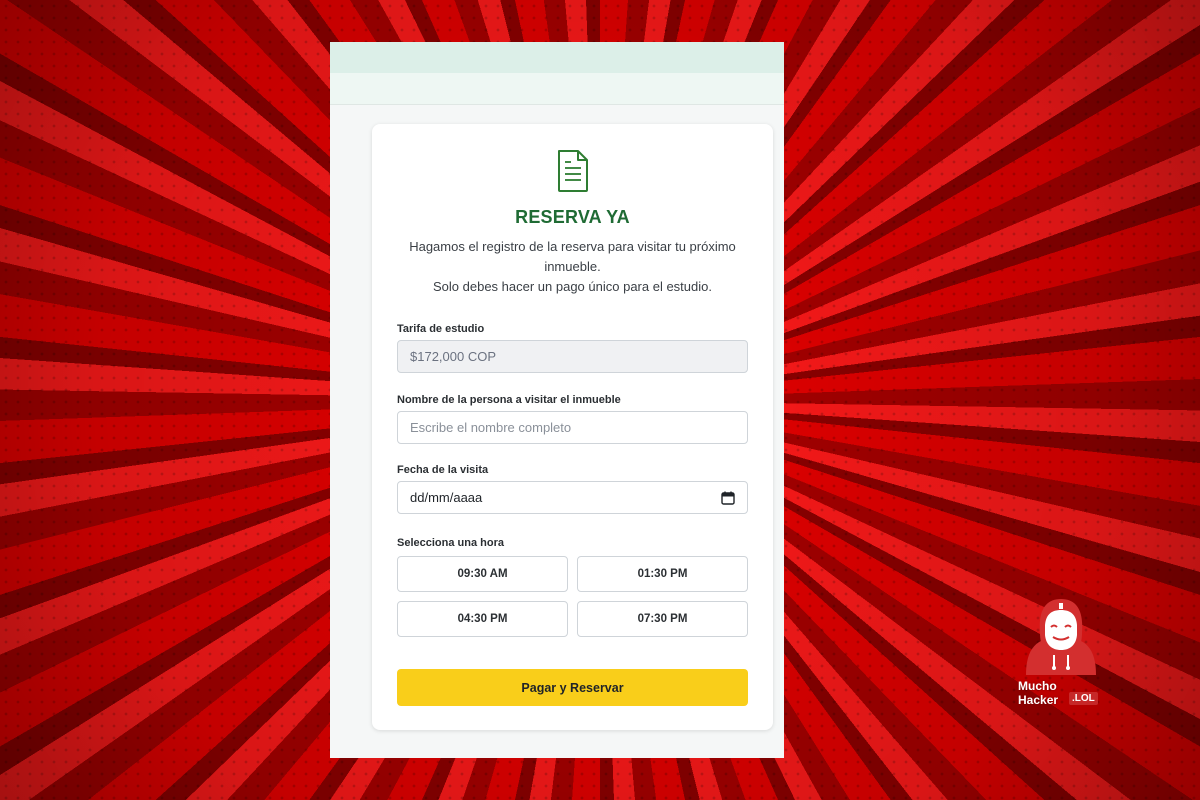  What do you see at coordinates (572, 497) in the screenshot?
I see `visit-date-input: dd/mm/aaaa` at bounding box center [572, 497].